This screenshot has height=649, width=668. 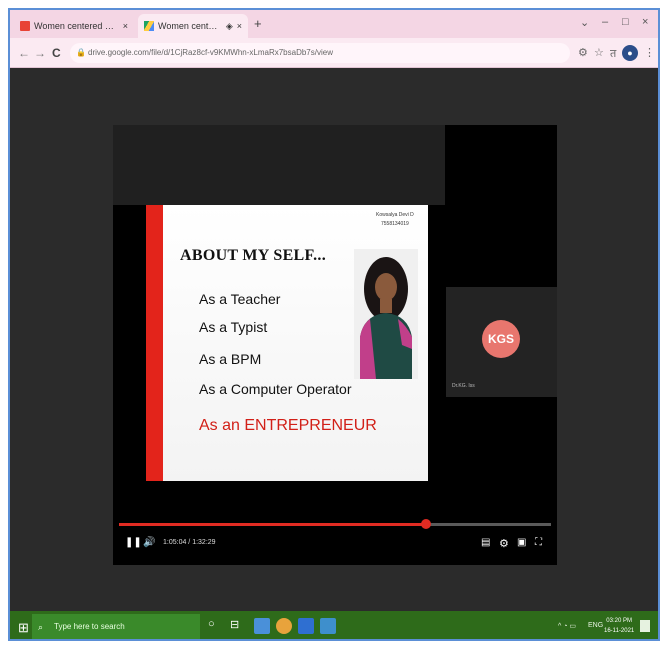 I want to click on participant-avatar: KGS, so click(x=501, y=339).